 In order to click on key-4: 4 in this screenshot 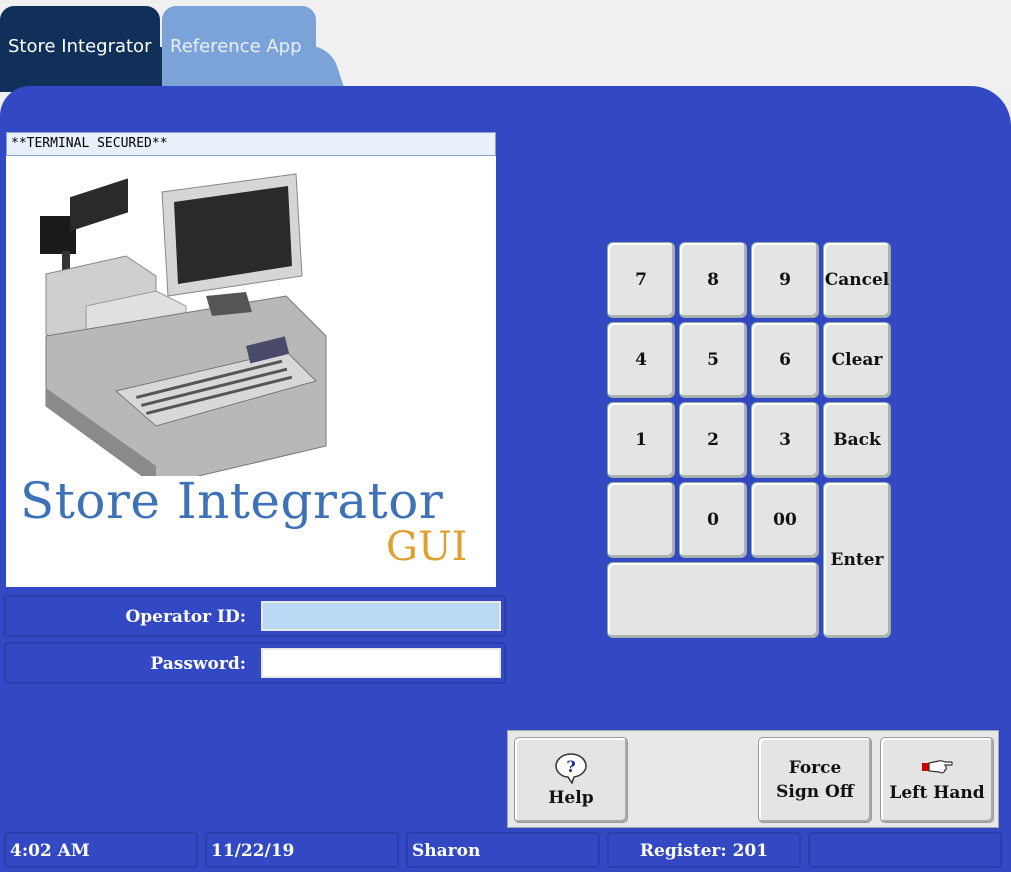, I will do `click(641, 360)`.